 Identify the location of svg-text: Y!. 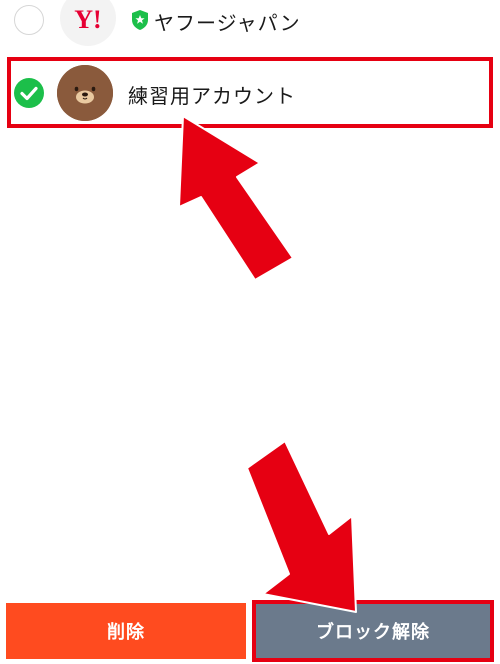
(87, 19).